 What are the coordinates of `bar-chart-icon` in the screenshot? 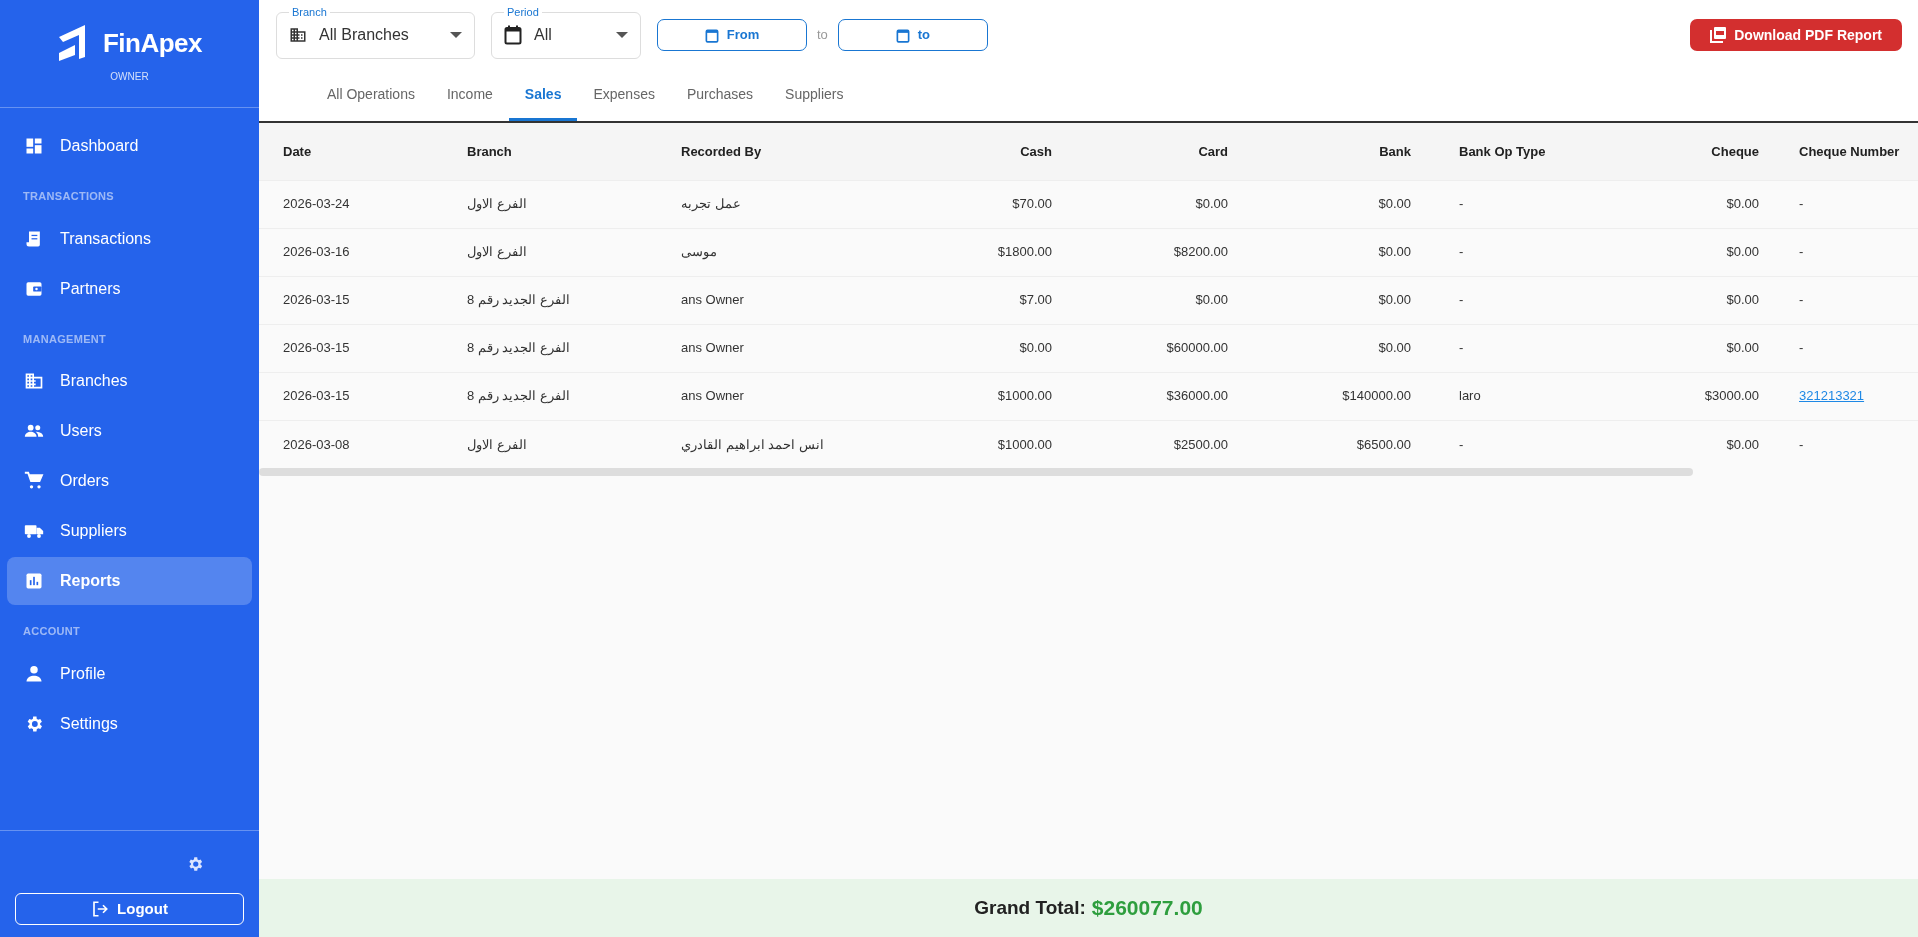 It's located at (34, 581).